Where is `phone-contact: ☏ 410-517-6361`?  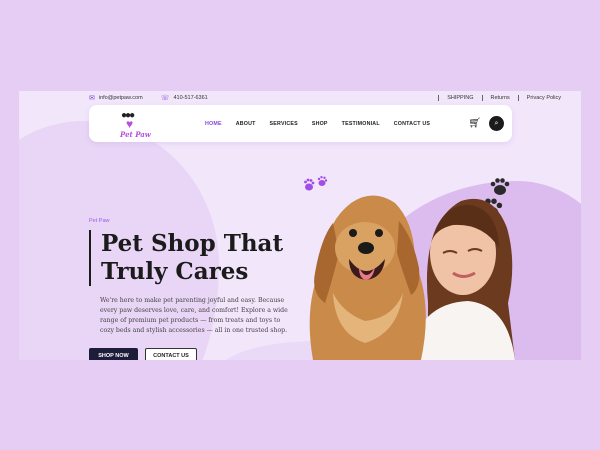
phone-contact: ☏ 410-517-6361 is located at coordinates (184, 98).